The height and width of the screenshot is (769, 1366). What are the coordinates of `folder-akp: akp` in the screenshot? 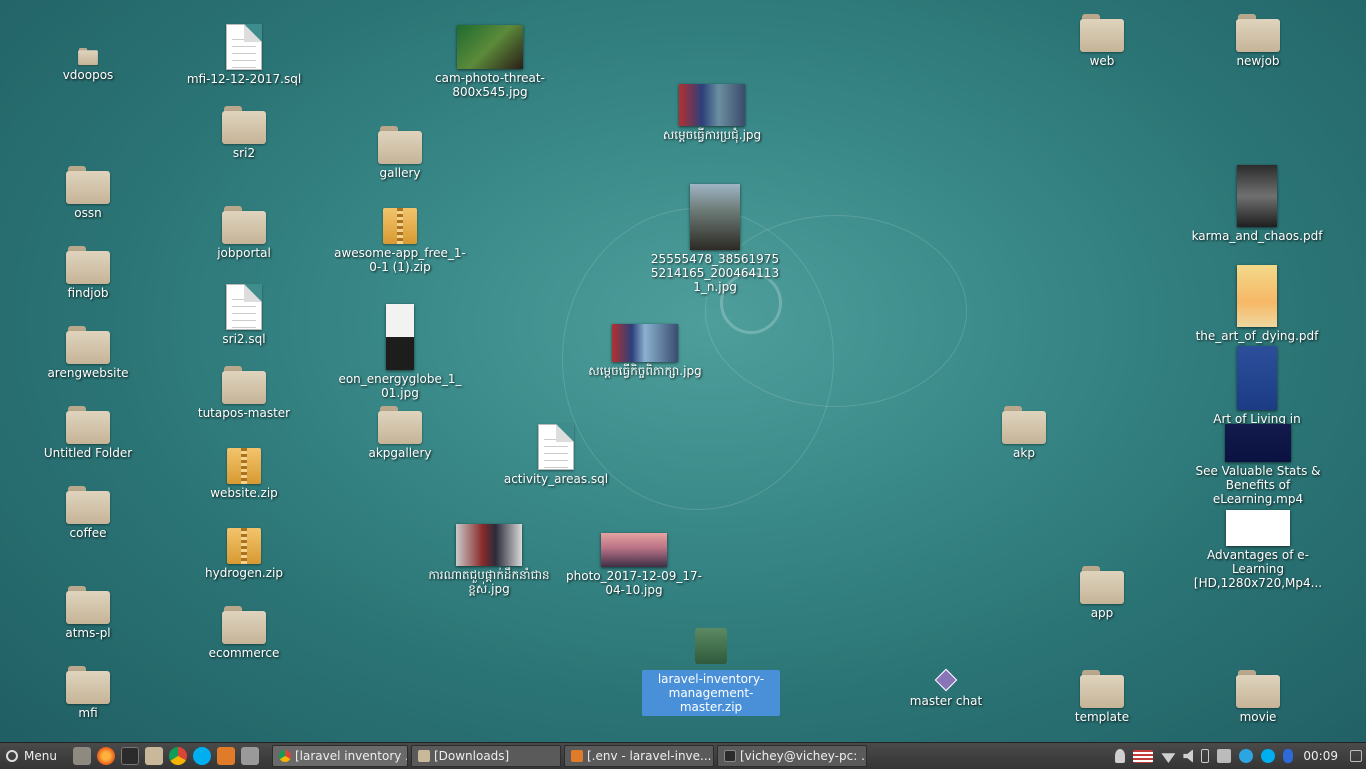 It's located at (1024, 433).